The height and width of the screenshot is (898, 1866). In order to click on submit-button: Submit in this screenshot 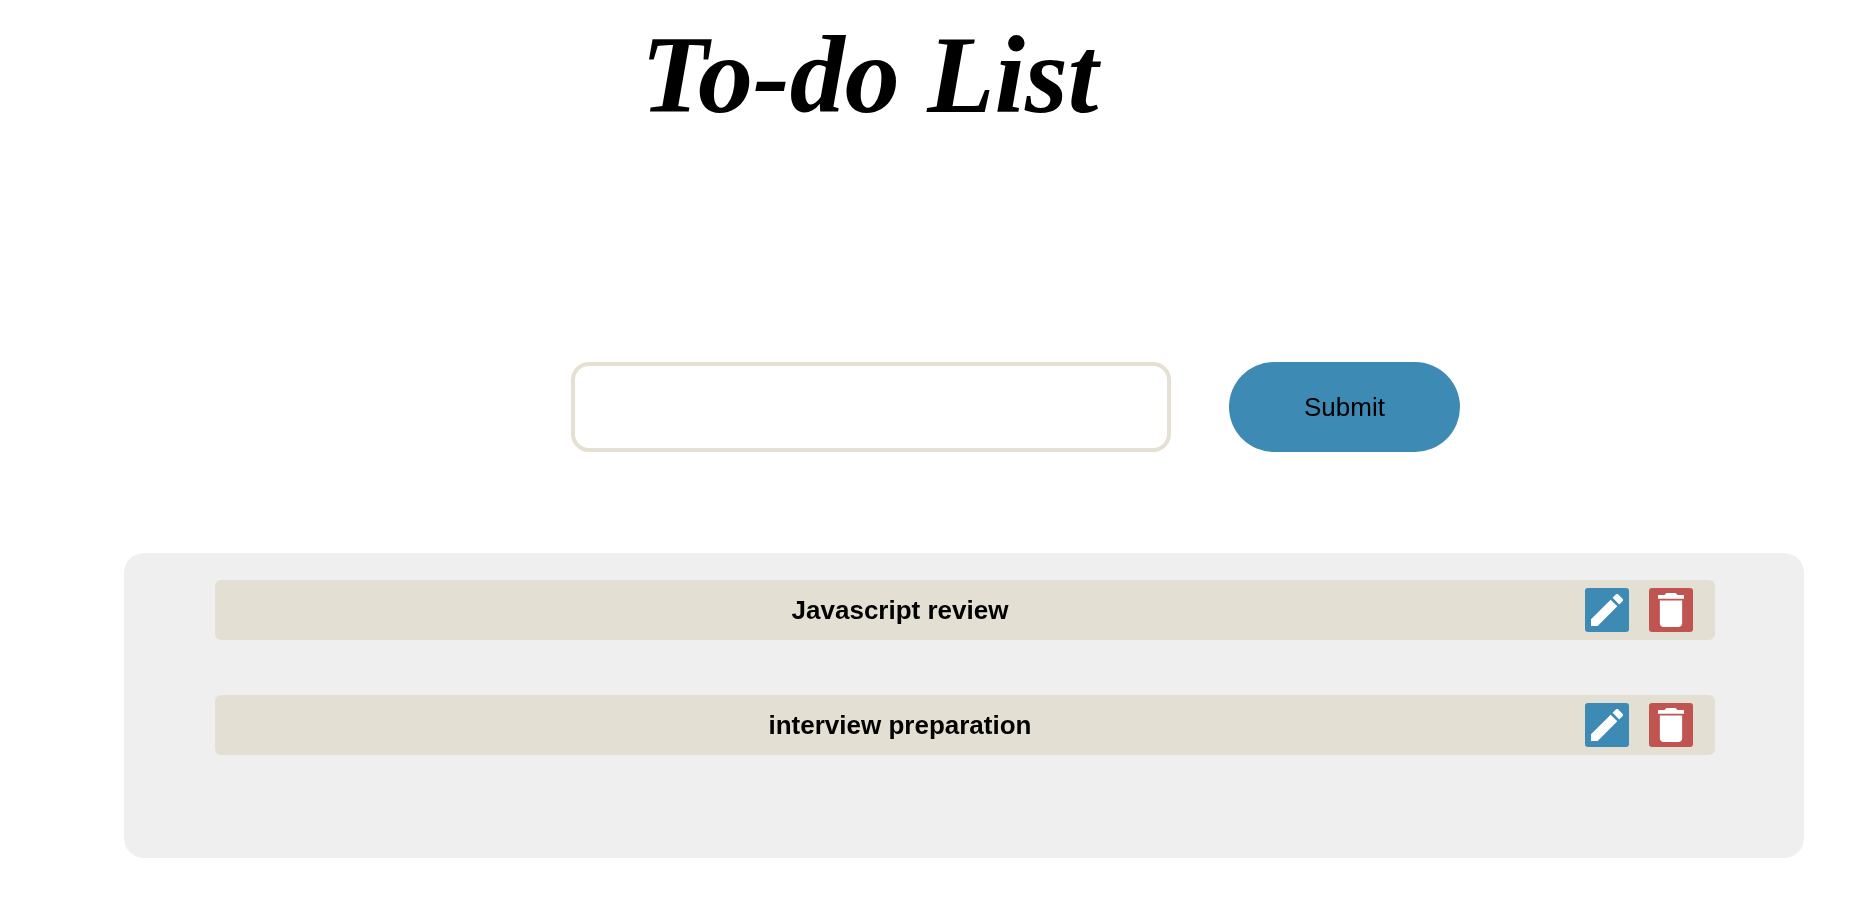, I will do `click(1344, 407)`.